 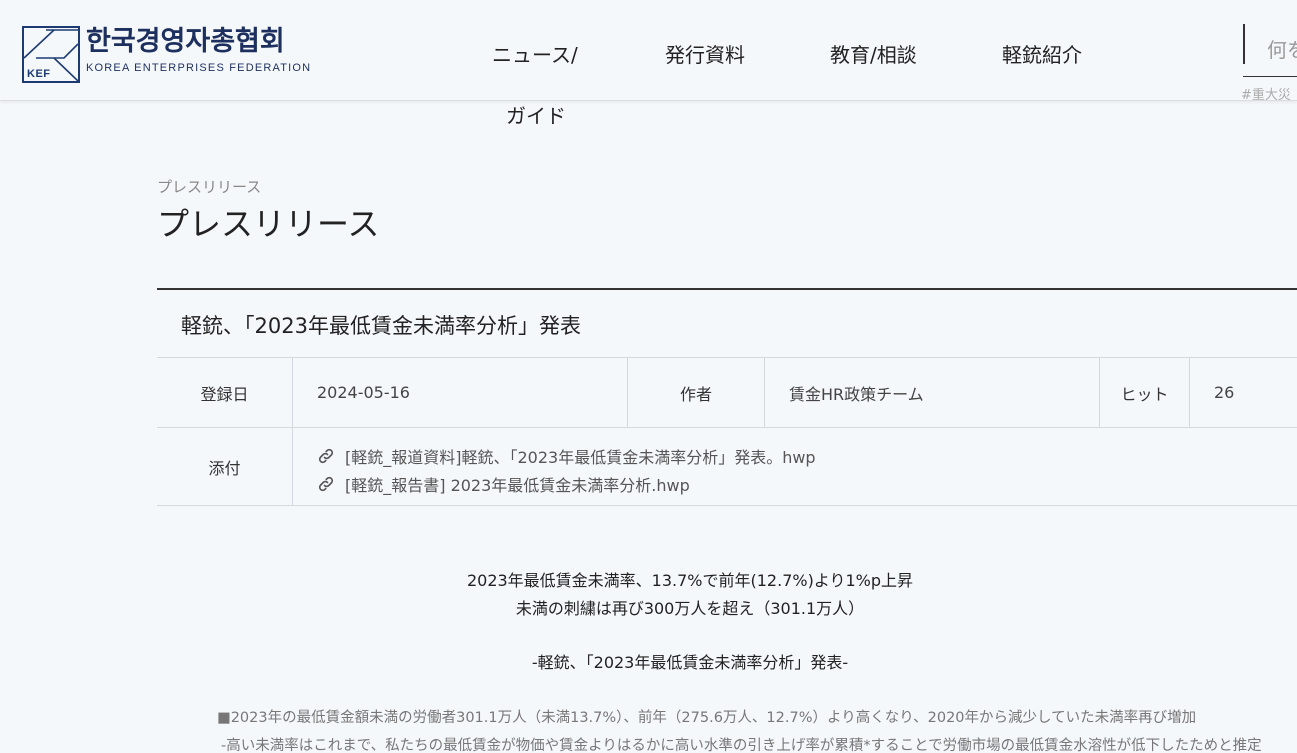 I want to click on nav-news-label-line2: ガイド, so click(x=536, y=116).